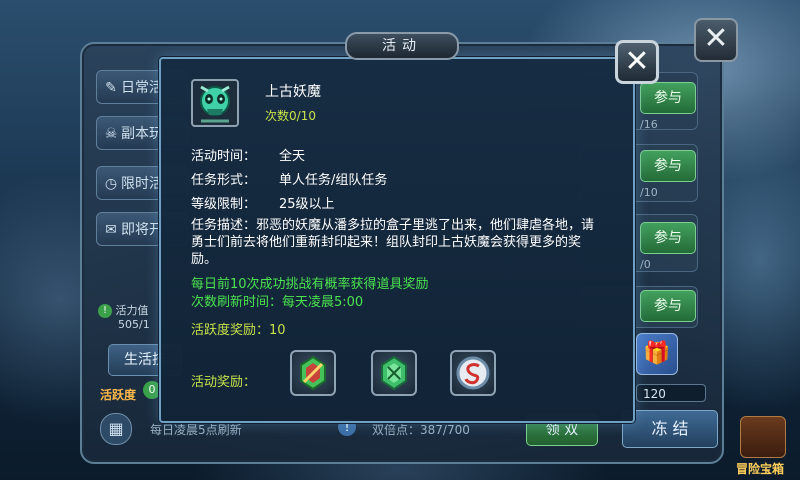  I want to click on modal-close-button: ✕, so click(637, 62).